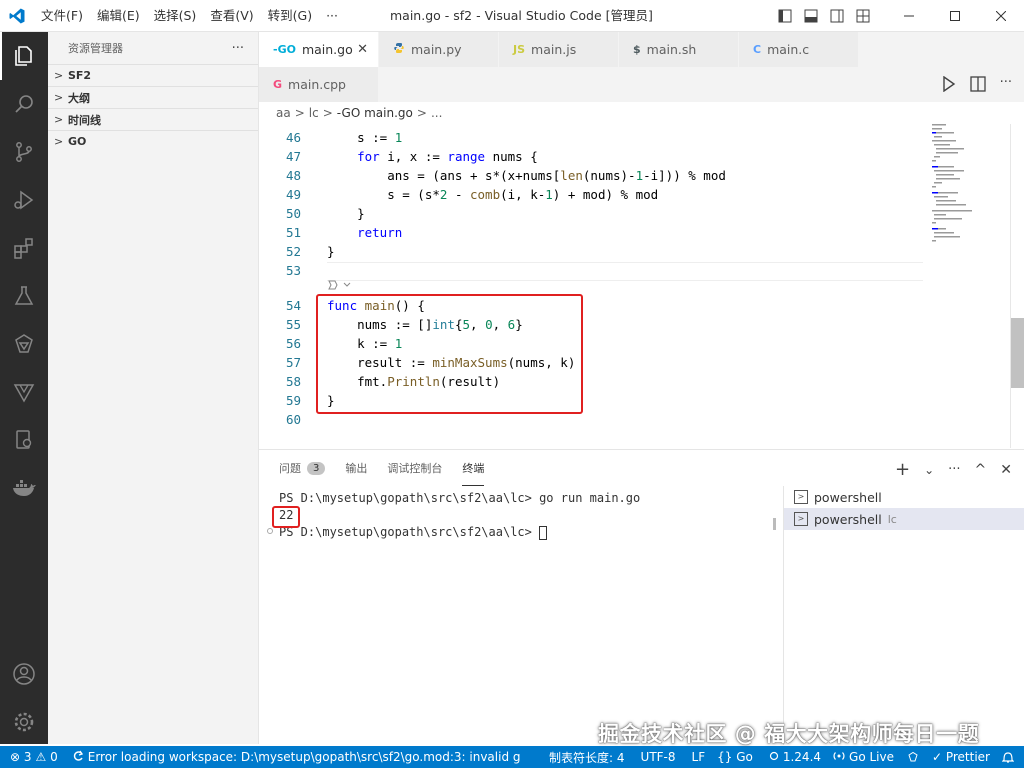 The image size is (1024, 768). I want to click on warning-count: ⚠ 0, so click(46, 757).